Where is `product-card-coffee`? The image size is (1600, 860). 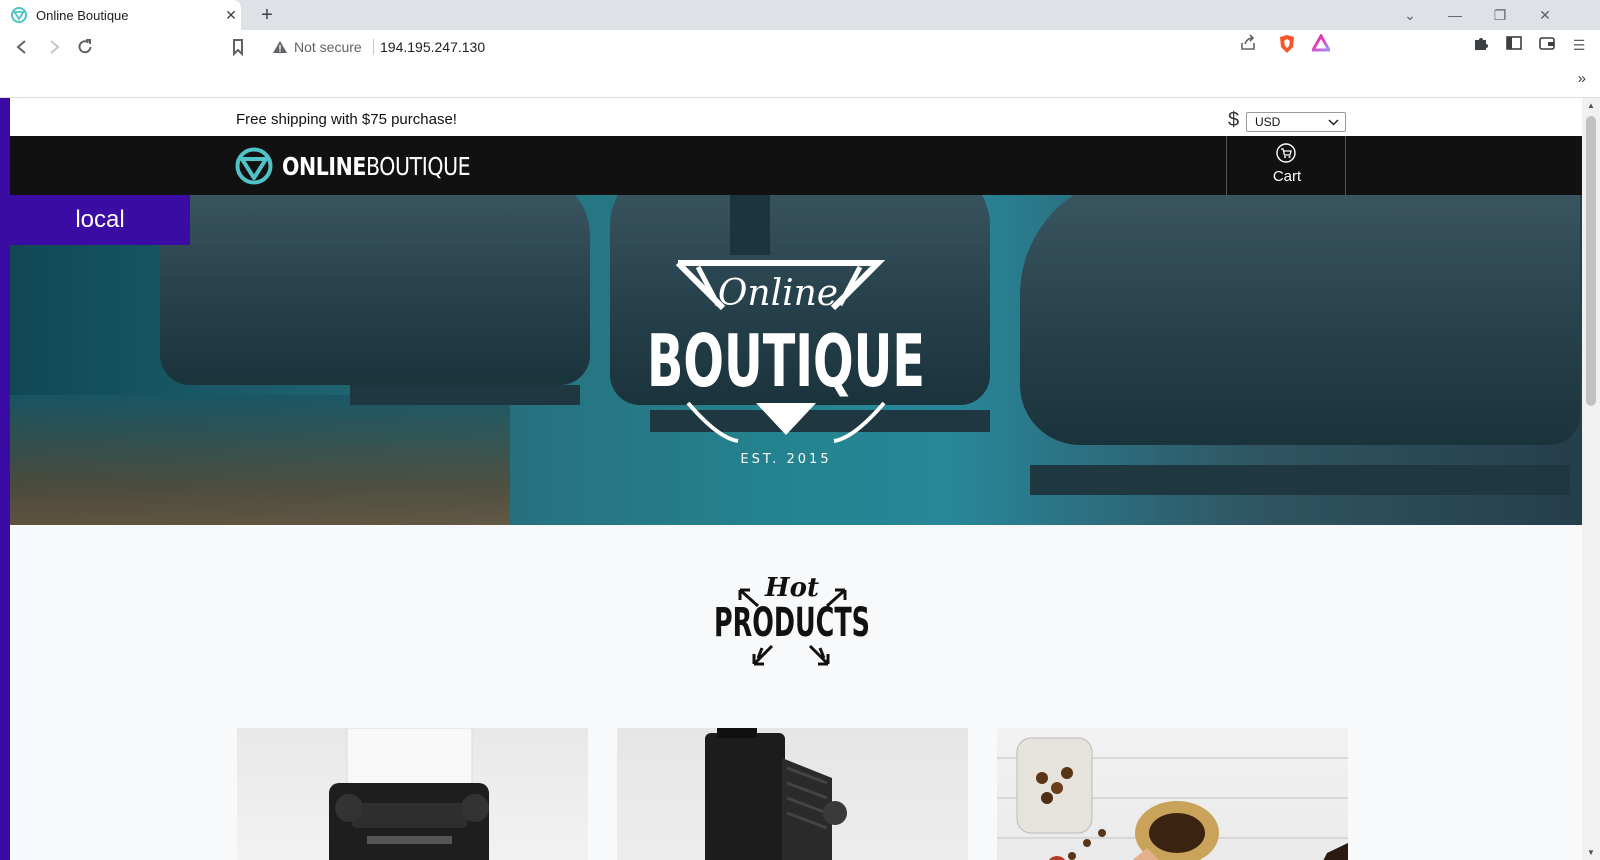 product-card-coffee is located at coordinates (1172, 794).